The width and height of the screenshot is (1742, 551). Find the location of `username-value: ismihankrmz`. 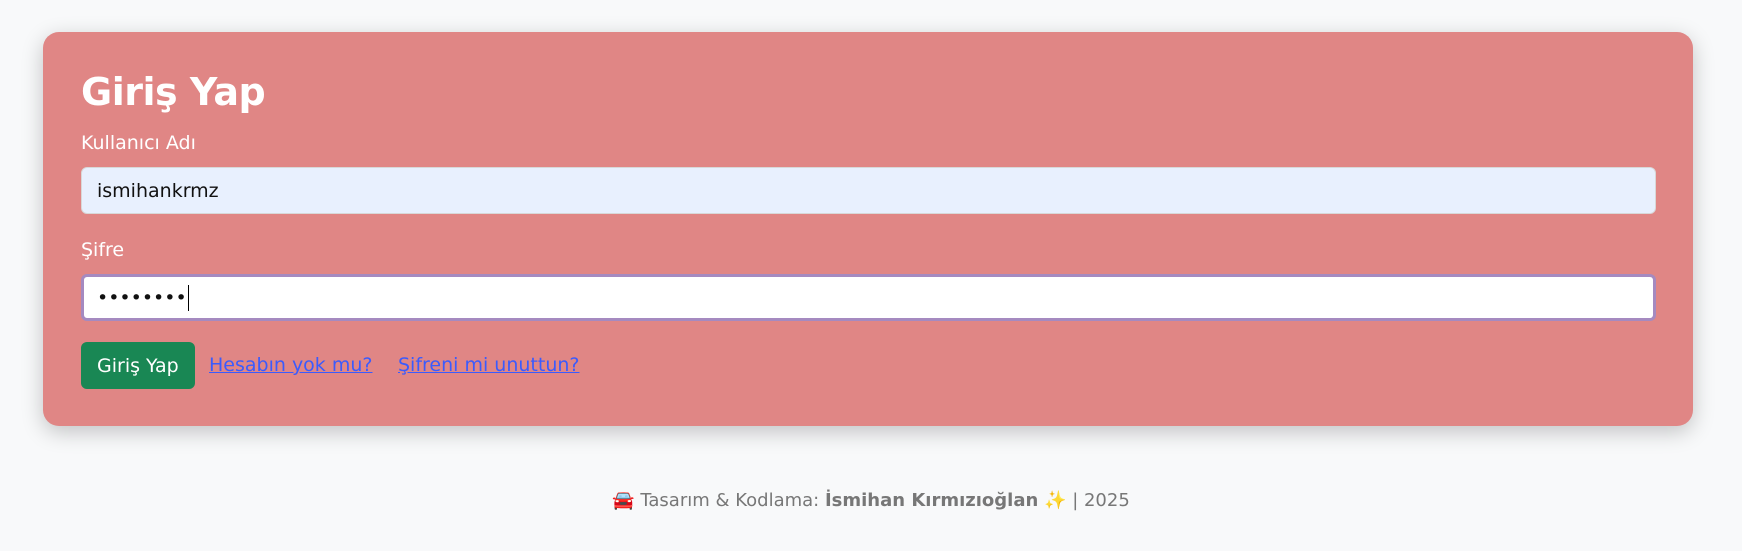

username-value: ismihankrmz is located at coordinates (158, 190).